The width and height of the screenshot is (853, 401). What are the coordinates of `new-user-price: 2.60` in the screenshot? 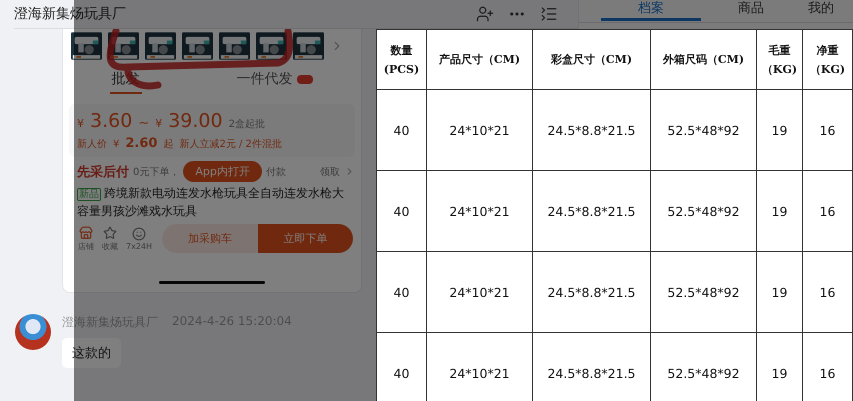 It's located at (141, 143).